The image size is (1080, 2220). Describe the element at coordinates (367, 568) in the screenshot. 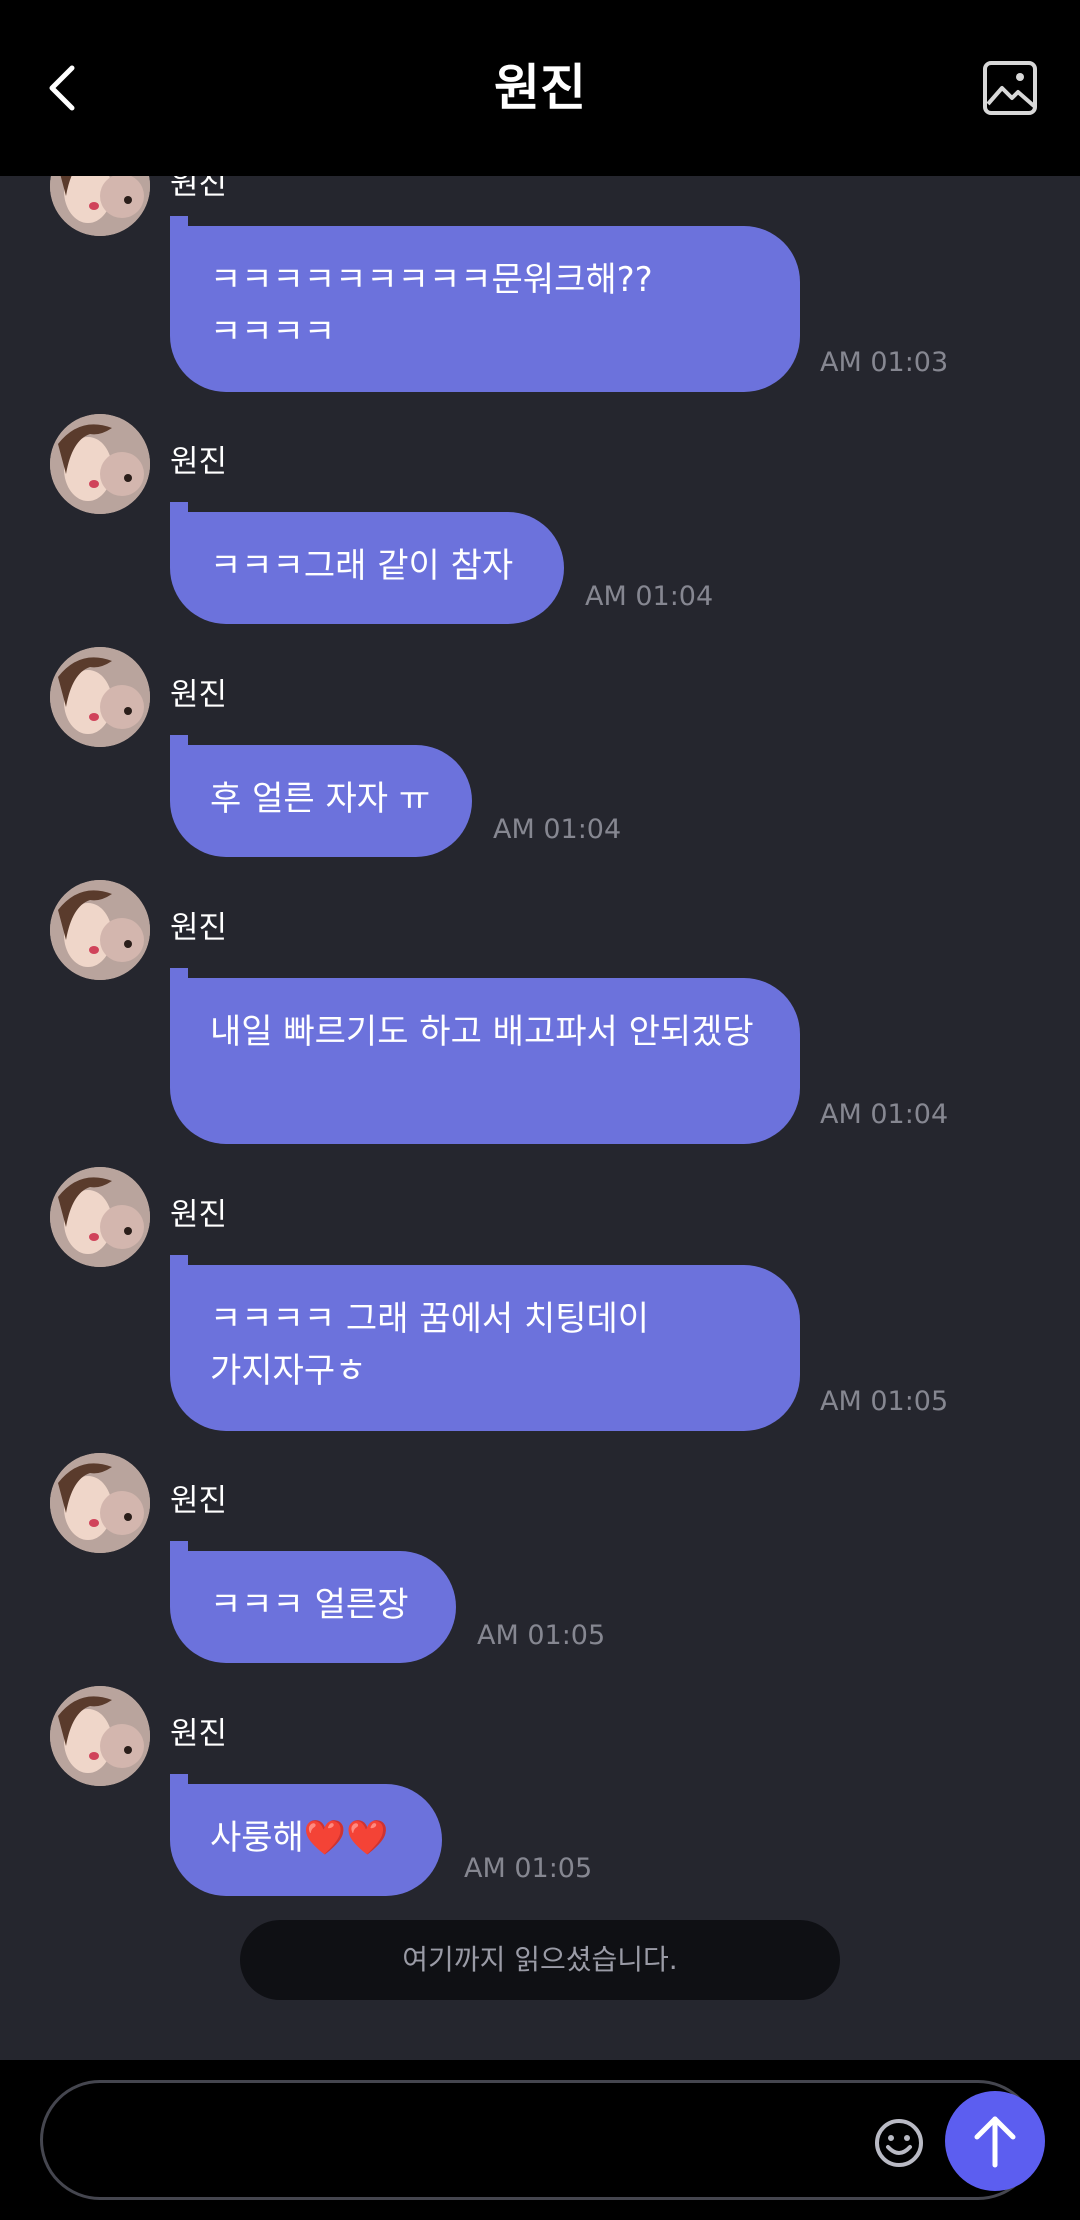

I see `message-bubble: ㅋㅋㅋ그래 같이 참자` at that location.